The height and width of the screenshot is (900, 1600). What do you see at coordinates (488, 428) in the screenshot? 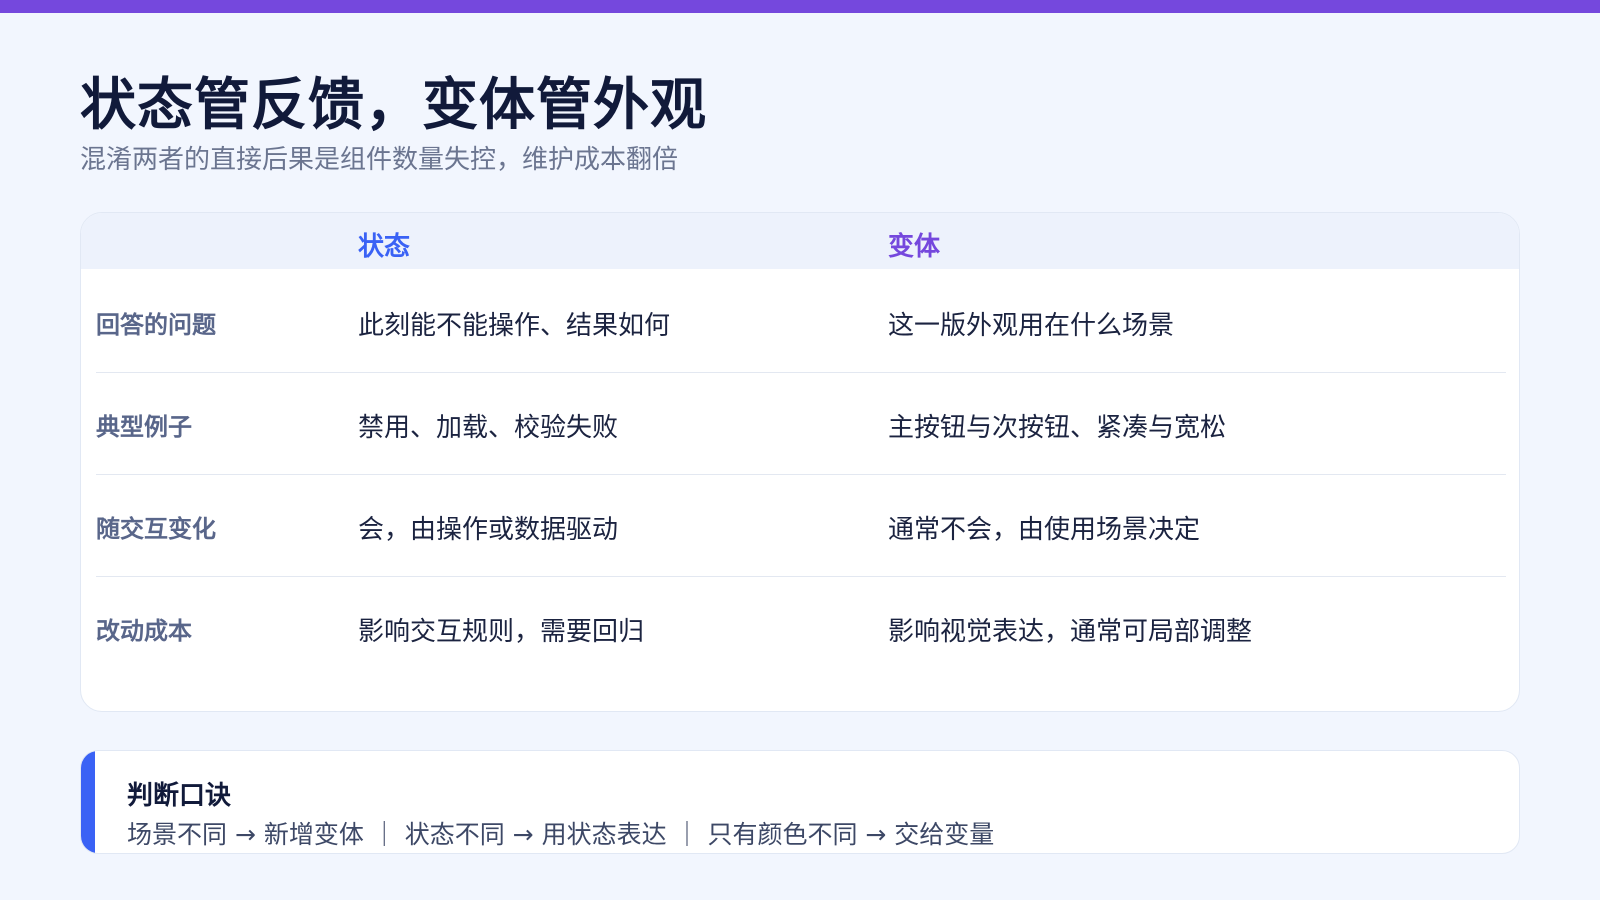
I see `state-cell: 禁用、加载、校验失败` at bounding box center [488, 428].